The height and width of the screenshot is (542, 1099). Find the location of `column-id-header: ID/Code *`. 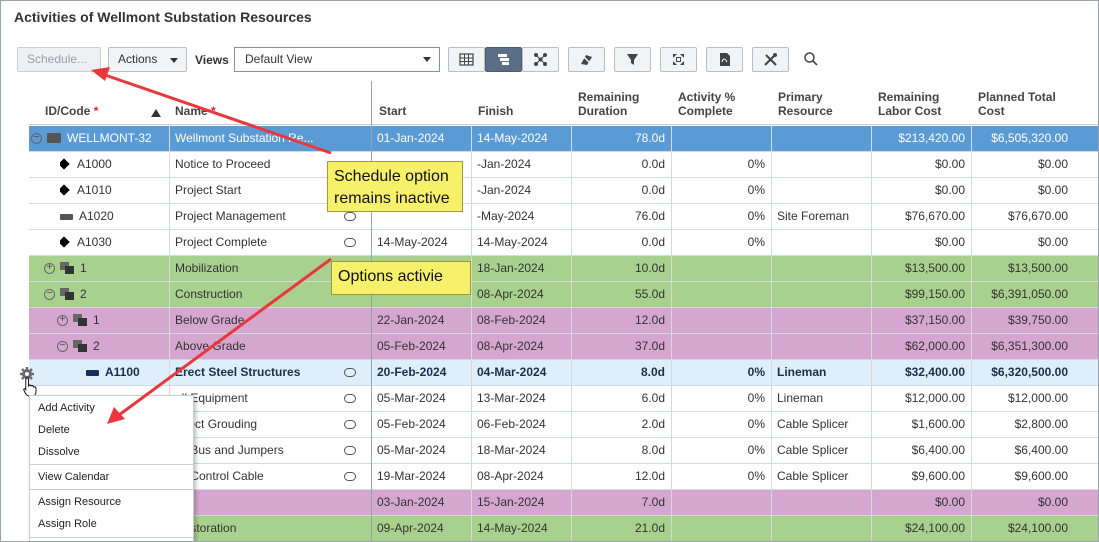

column-id-header: ID/Code * is located at coordinates (71, 111).